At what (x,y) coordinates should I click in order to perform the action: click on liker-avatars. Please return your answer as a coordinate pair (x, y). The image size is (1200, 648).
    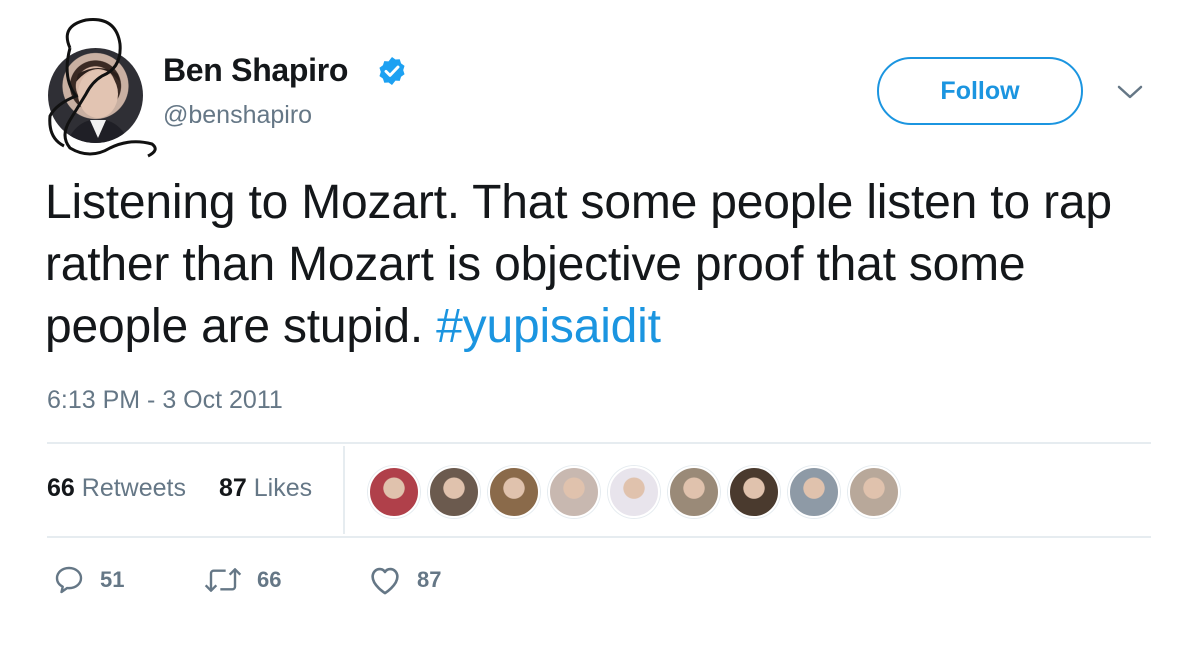
    Looking at the image, I should click on (634, 492).